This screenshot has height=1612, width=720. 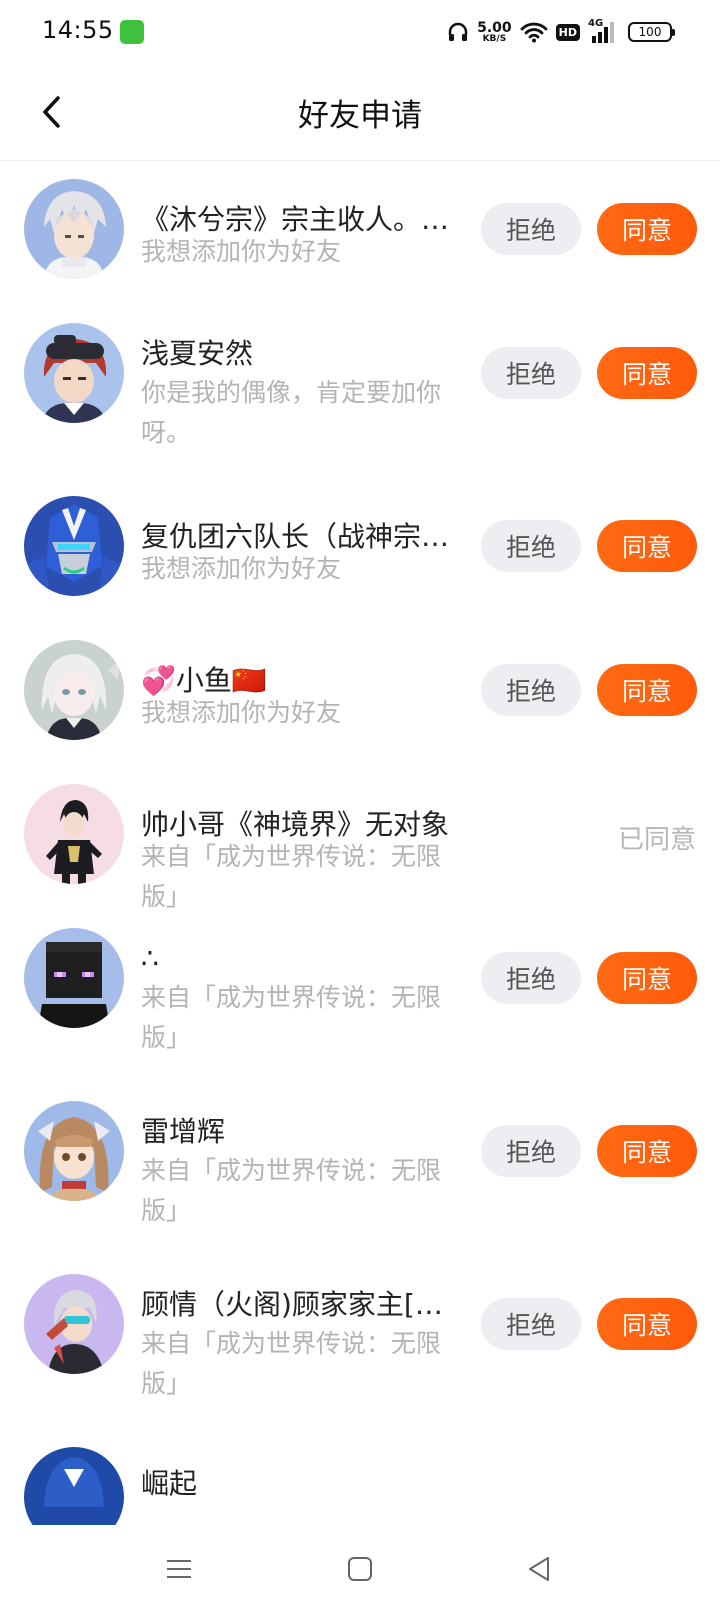 I want to click on accepted-status: 已同意, so click(x=656, y=840).